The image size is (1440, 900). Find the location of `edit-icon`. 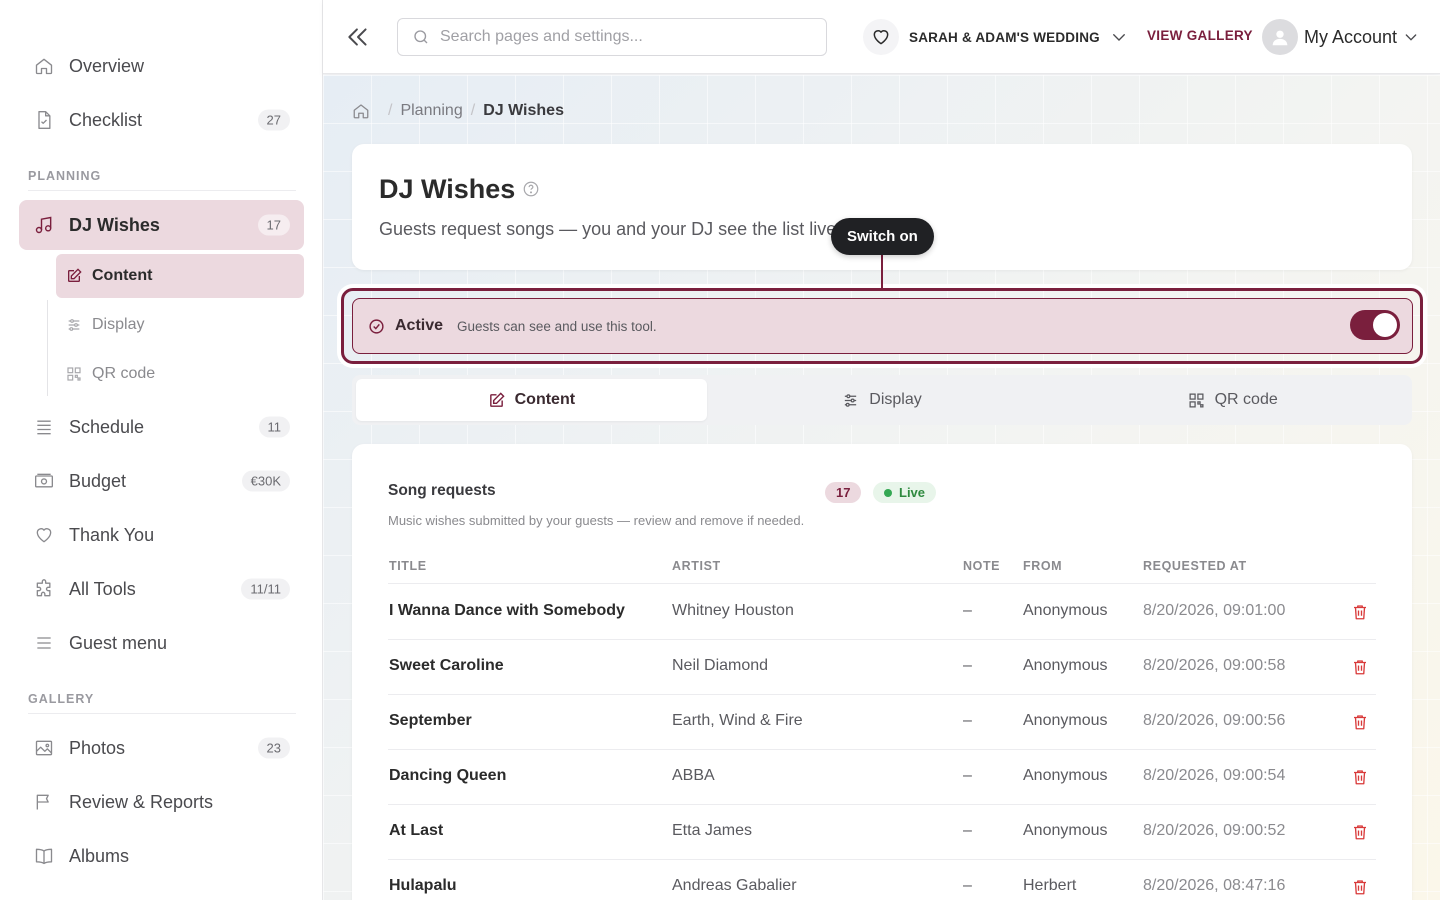

edit-icon is located at coordinates (74, 276).